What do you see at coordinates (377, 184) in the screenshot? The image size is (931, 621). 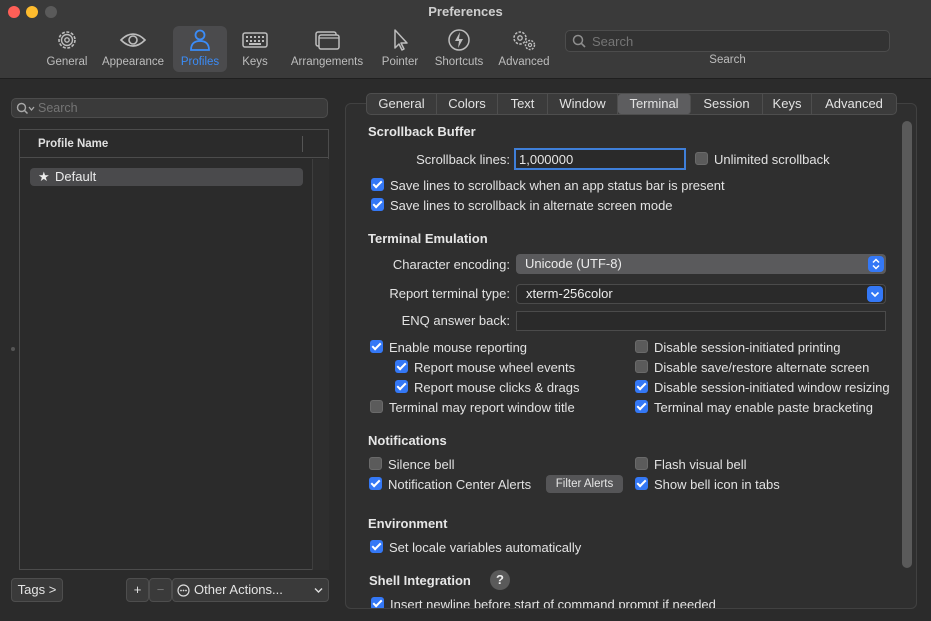 I see `save-status-bar-checkbox` at bounding box center [377, 184].